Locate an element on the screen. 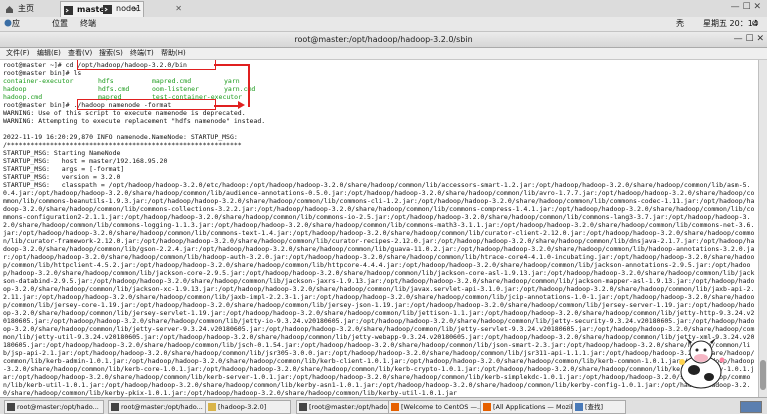 The width and height of the screenshot is (767, 414). taskbar-item: [hadoop-3.2.0] is located at coordinates (248, 407).